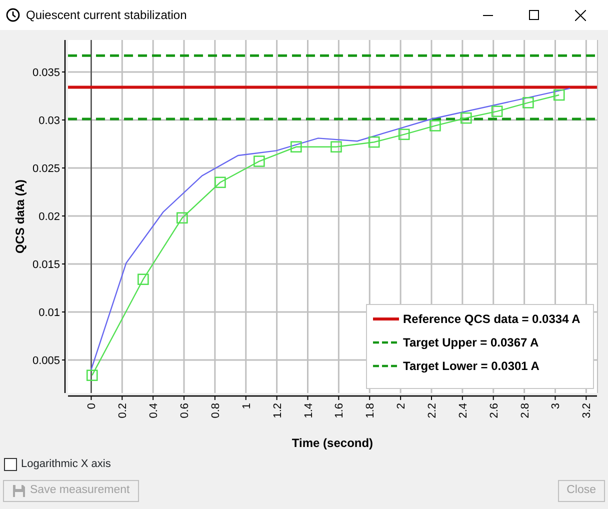  Describe the element at coordinates (49, 312) in the screenshot. I see `tick-label: 0.01` at that location.